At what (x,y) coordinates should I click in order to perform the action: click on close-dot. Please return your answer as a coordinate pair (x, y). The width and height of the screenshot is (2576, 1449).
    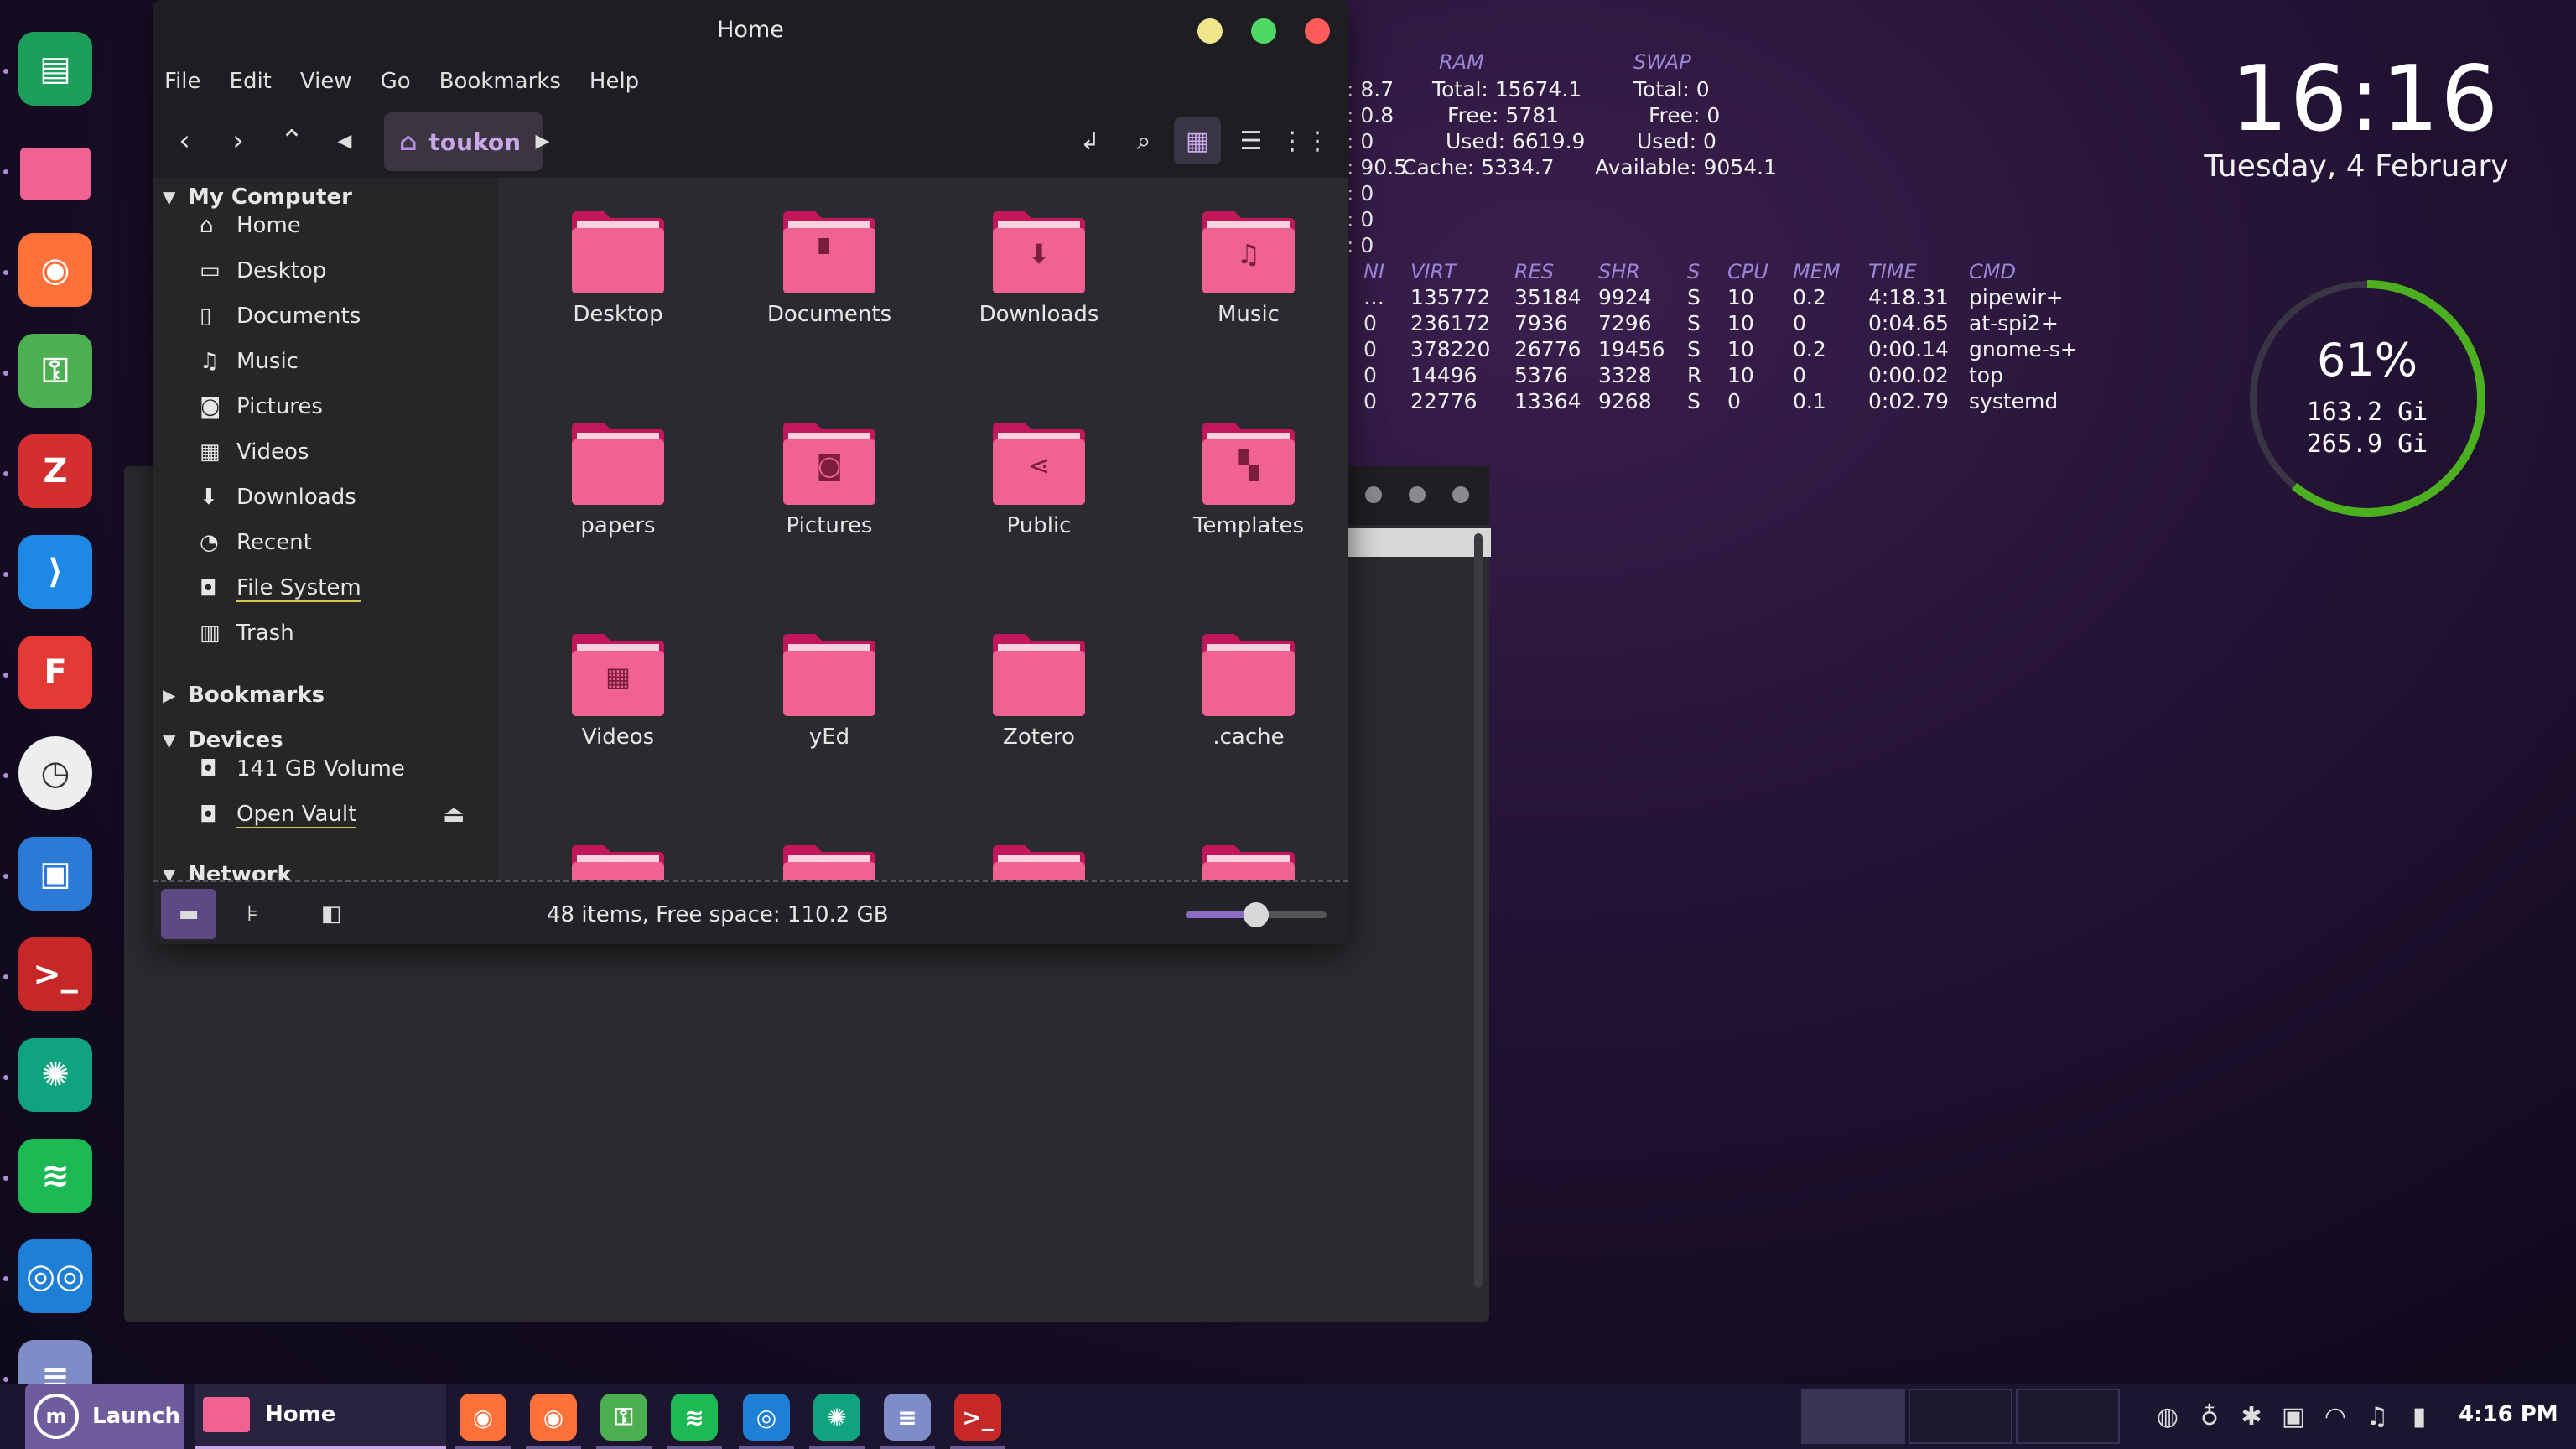
    Looking at the image, I should click on (1460, 495).